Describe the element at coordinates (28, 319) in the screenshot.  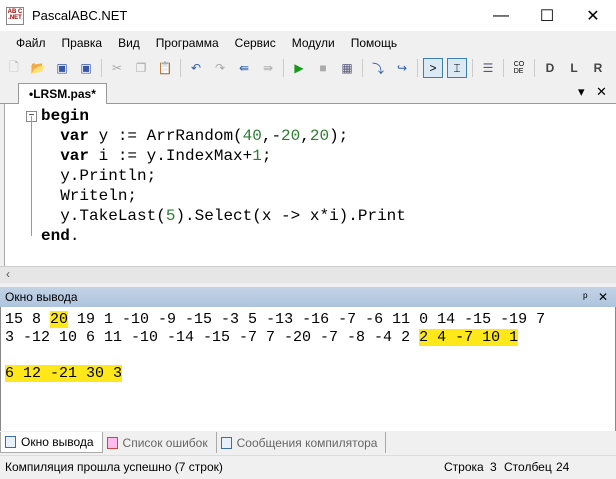
I see `text-token: 15 8` at that location.